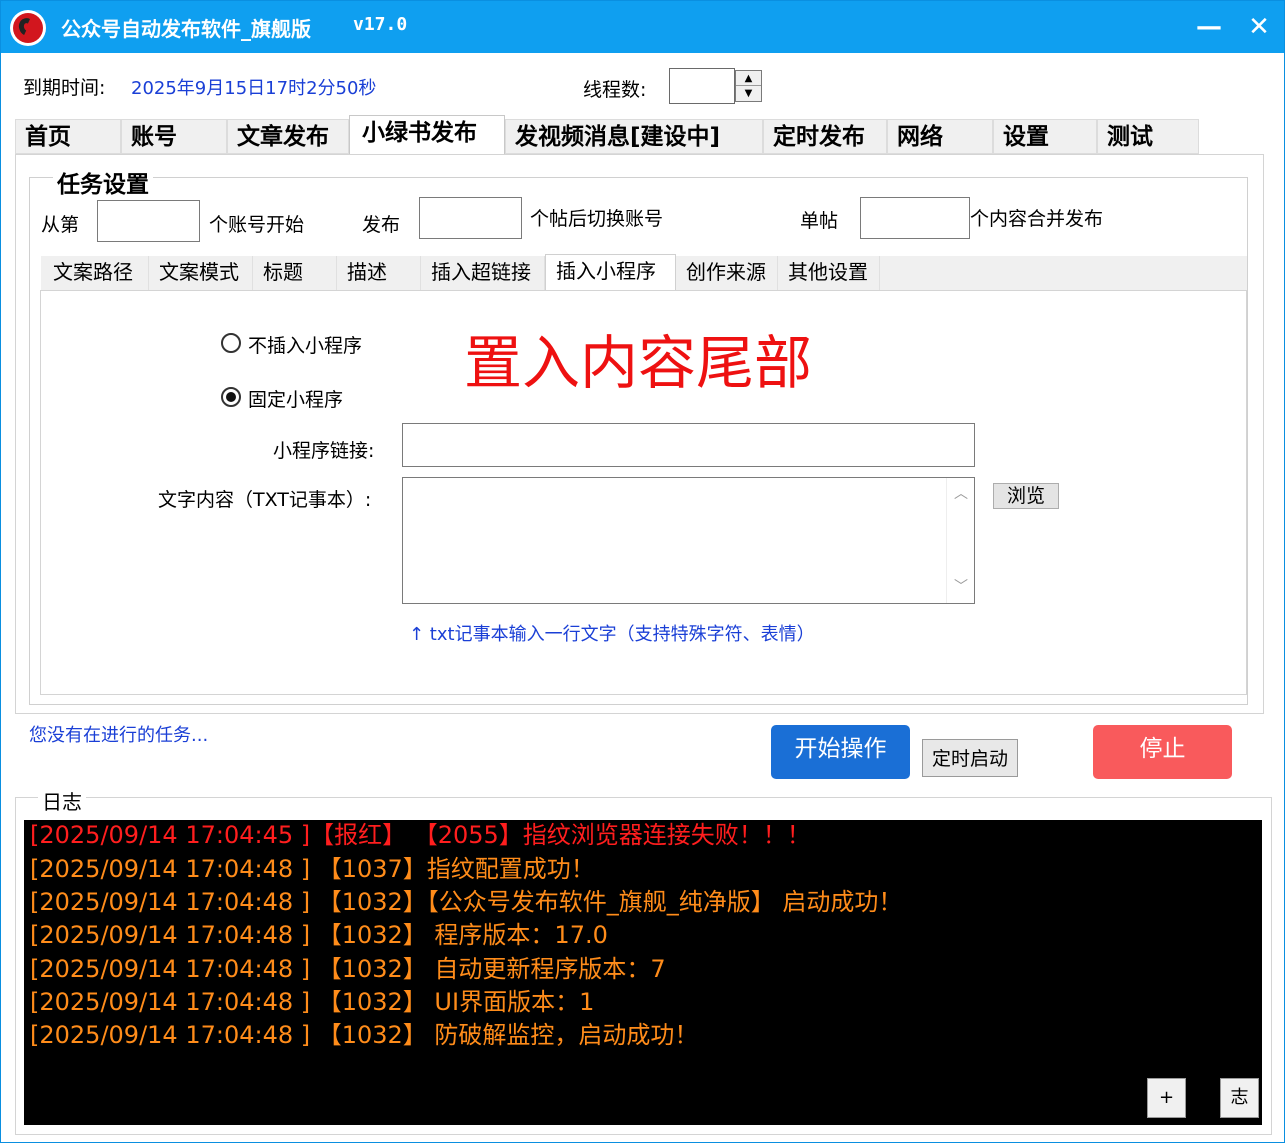  Describe the element at coordinates (840, 752) in the screenshot. I see `start-button: 开始操作` at that location.